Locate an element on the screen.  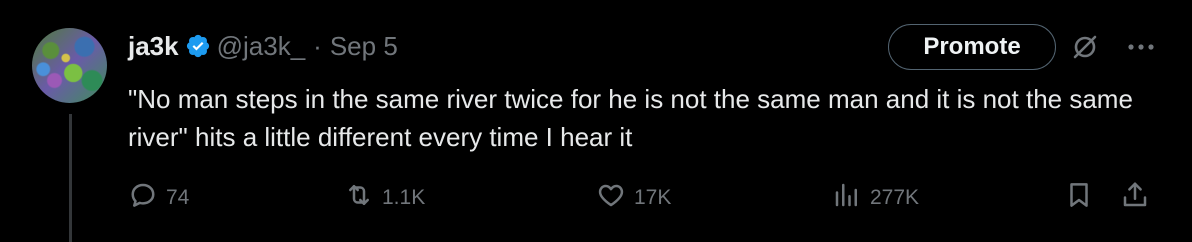
share-button is located at coordinates (1135, 198).